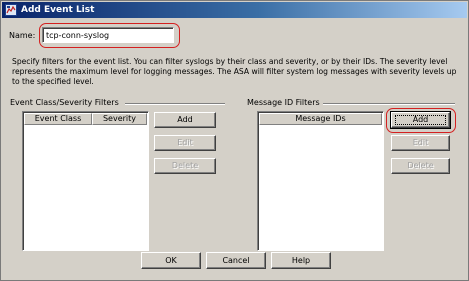  I want to click on message-id-edit-button: Edit, so click(420, 143).